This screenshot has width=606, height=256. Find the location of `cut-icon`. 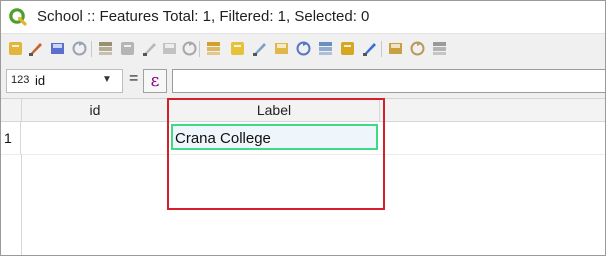

cut-icon is located at coordinates (149, 48).